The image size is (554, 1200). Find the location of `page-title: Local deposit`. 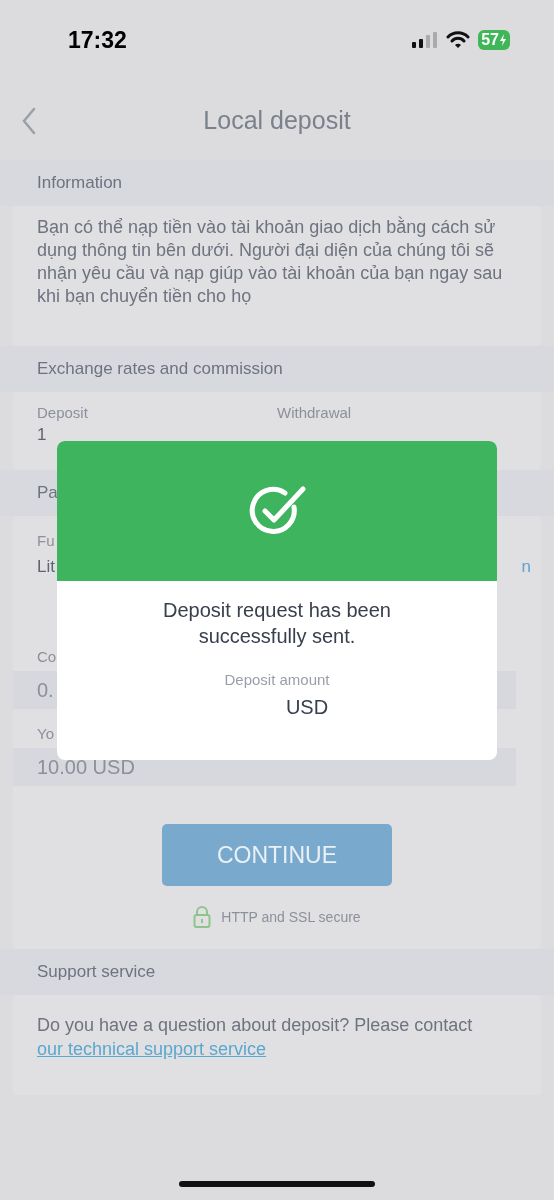

page-title: Local deposit is located at coordinates (277, 120).